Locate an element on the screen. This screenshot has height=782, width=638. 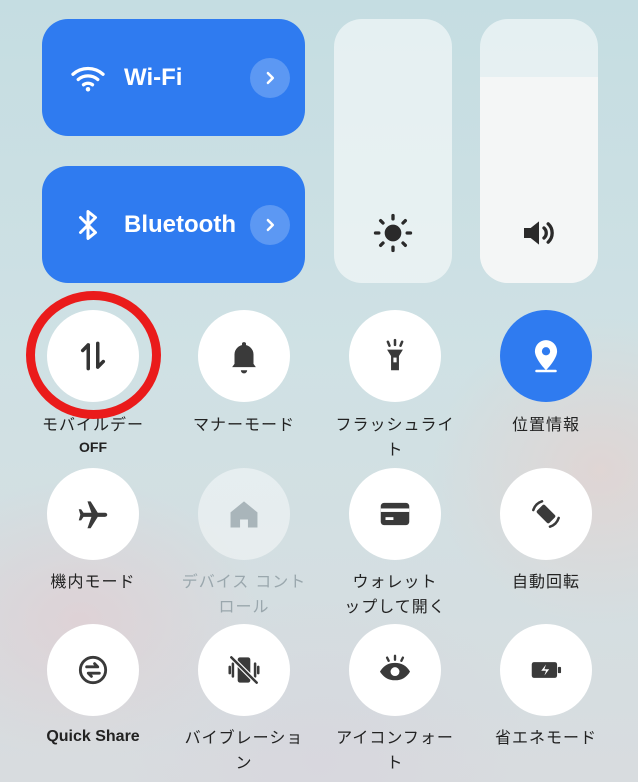
mobile-data-label: モバイルデー OFF is located at coordinates (93, 434).